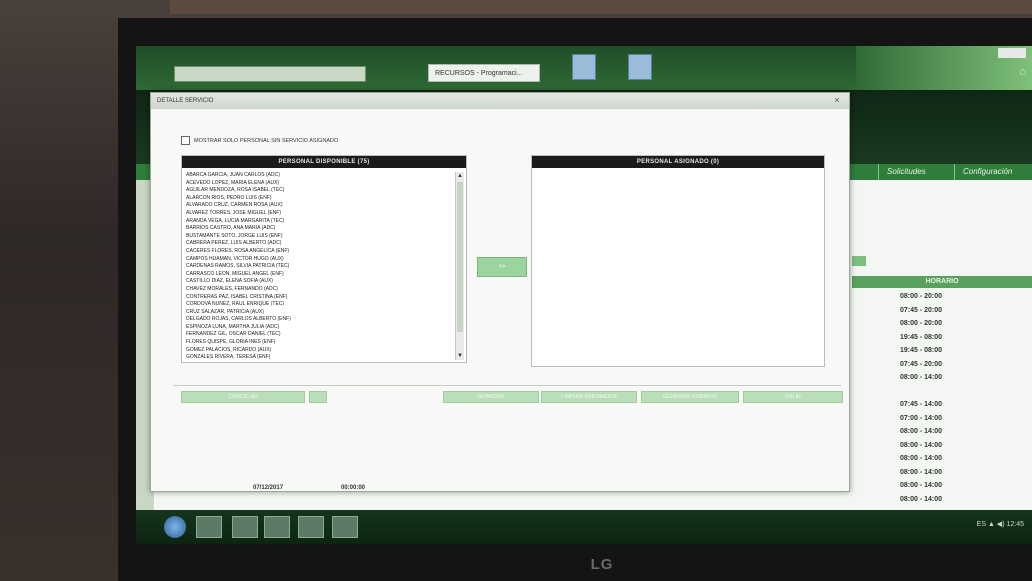  Describe the element at coordinates (319, 290) in the screenshot. I see `staff-list-item: CHAVEZ MORALES, FERNANDO (ADC)` at that location.